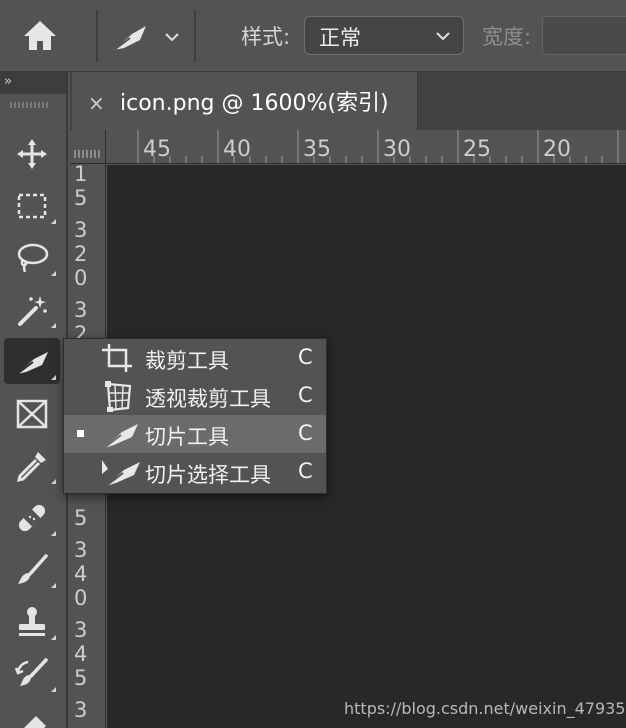 This screenshot has height=728, width=626. Describe the element at coordinates (81, 175) in the screenshot. I see `ruler-tick-digit: 1` at that location.